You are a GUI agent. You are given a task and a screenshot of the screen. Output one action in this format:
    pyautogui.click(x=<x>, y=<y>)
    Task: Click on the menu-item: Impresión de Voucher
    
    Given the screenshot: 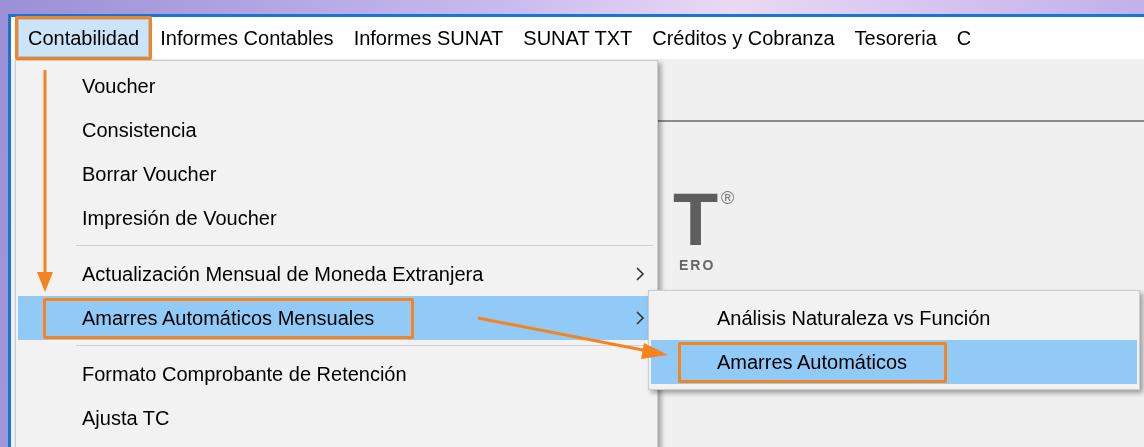 What is the action you would take?
    pyautogui.click(x=336, y=218)
    